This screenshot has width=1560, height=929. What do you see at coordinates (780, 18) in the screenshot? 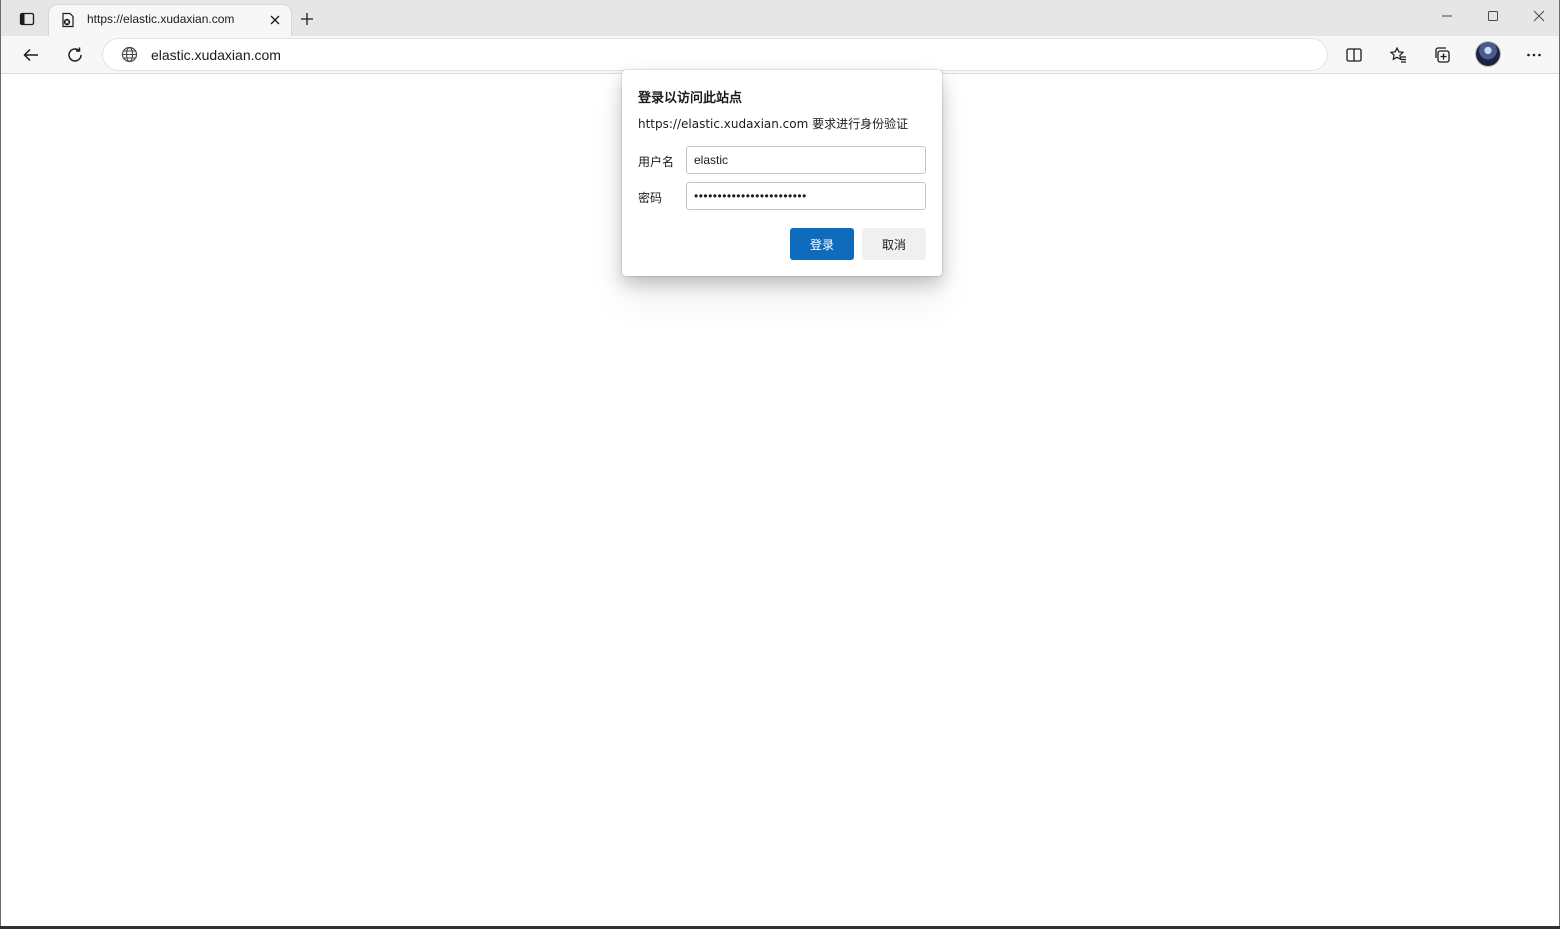
I see `title-bar: https://elastic.xudaxian.com` at bounding box center [780, 18].